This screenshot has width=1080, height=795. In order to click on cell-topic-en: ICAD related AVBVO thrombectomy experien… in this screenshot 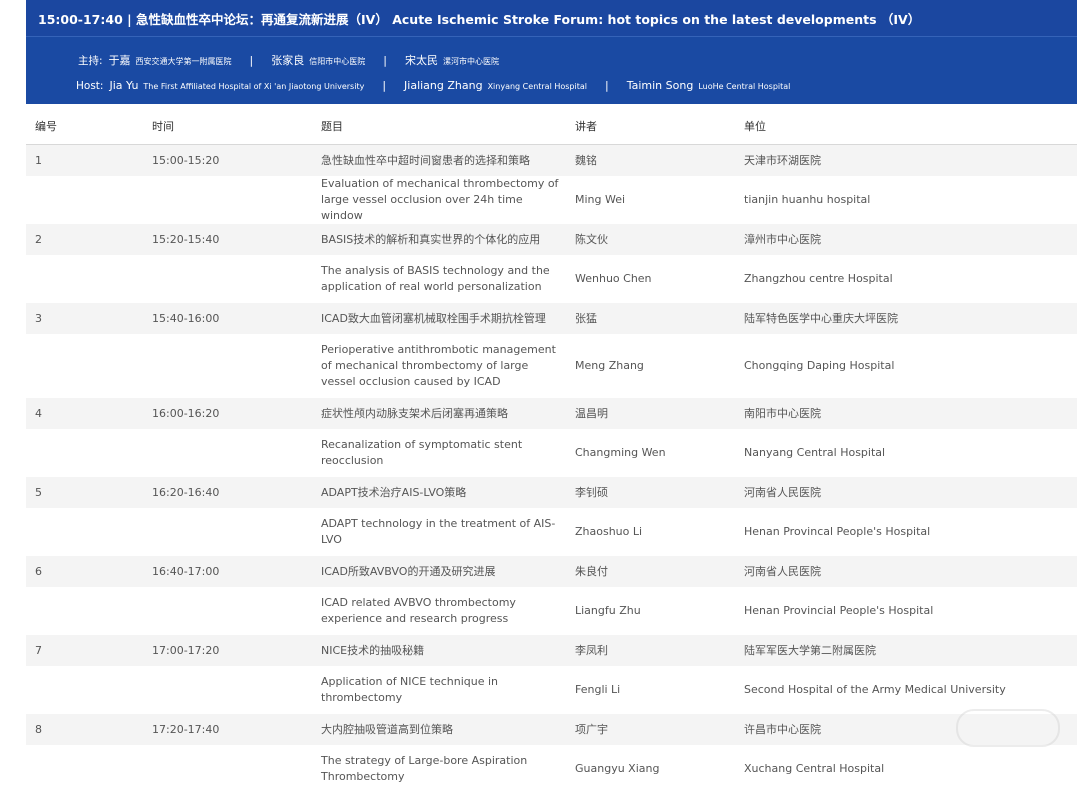, I will do `click(439, 611)`.